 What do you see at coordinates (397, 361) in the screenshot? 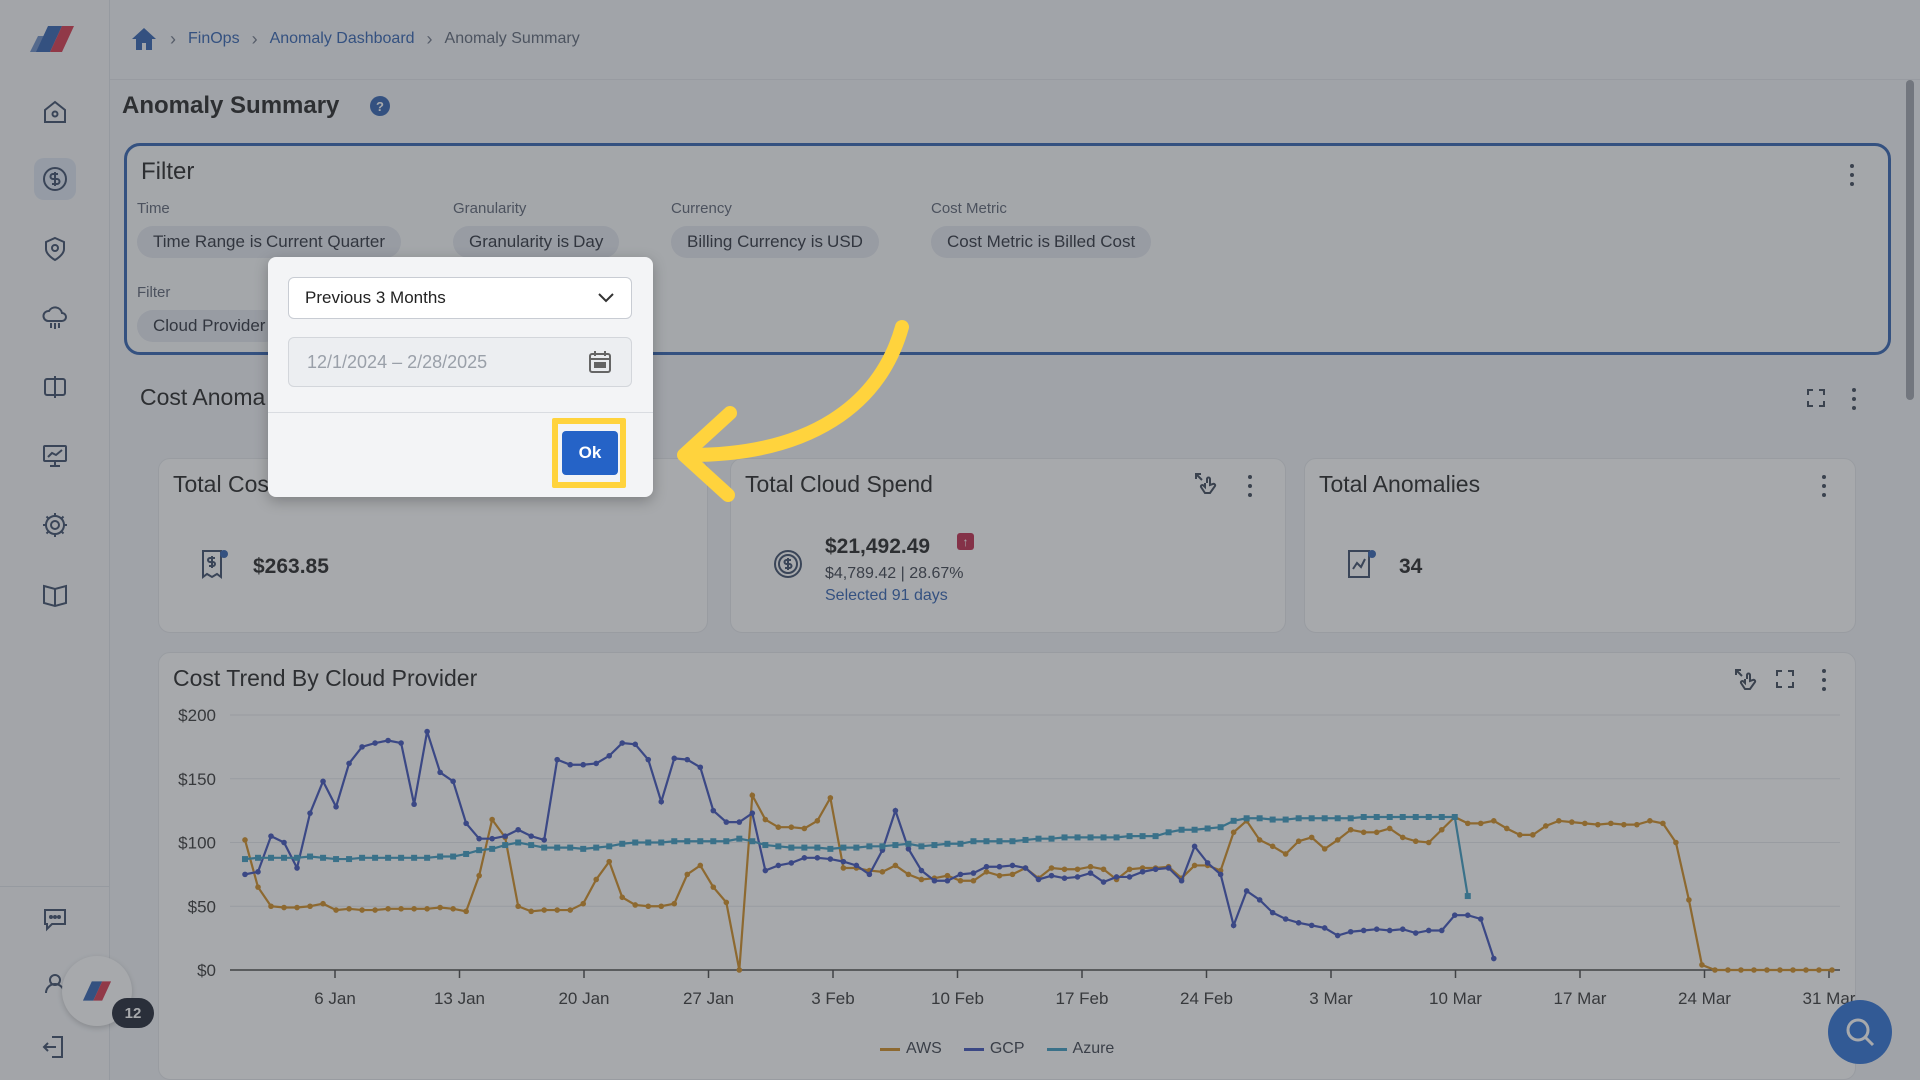
I see `date-range-value: 12/1/2024 – 2/28/2025` at bounding box center [397, 361].